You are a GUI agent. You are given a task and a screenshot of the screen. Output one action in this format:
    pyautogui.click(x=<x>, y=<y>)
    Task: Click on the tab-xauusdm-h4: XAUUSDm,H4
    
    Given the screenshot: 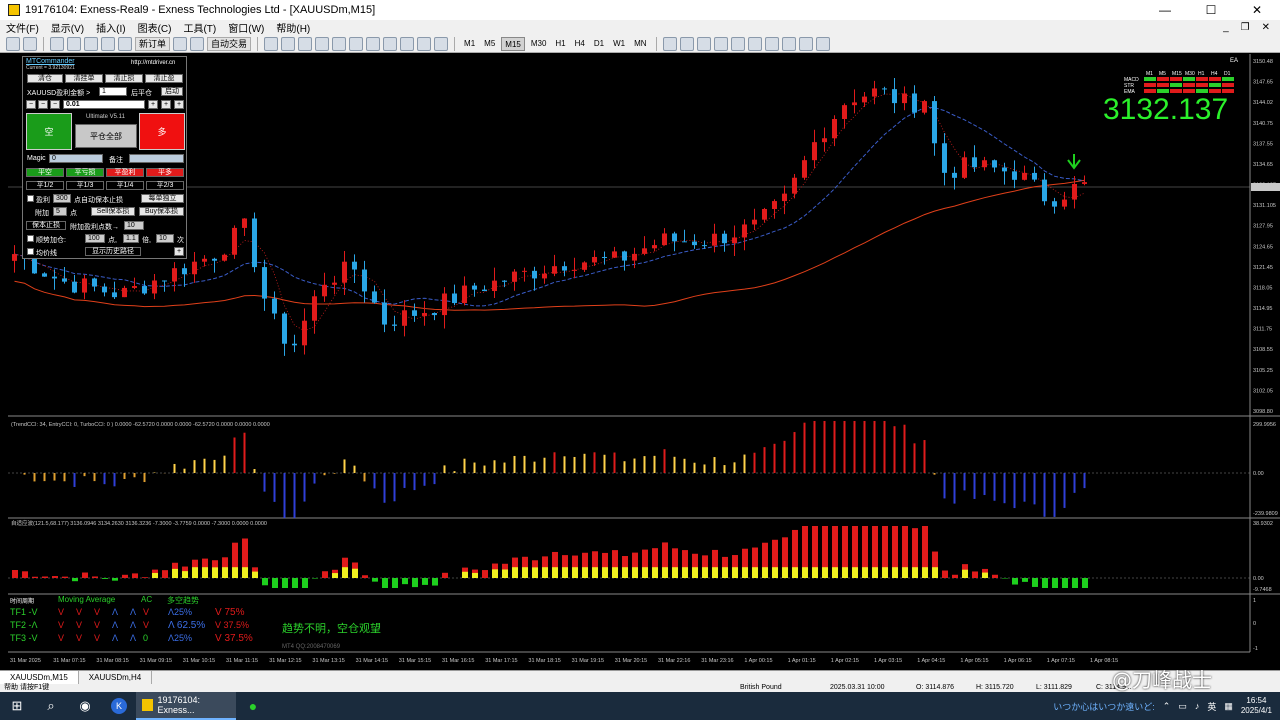 What is the action you would take?
    pyautogui.click(x=116, y=677)
    